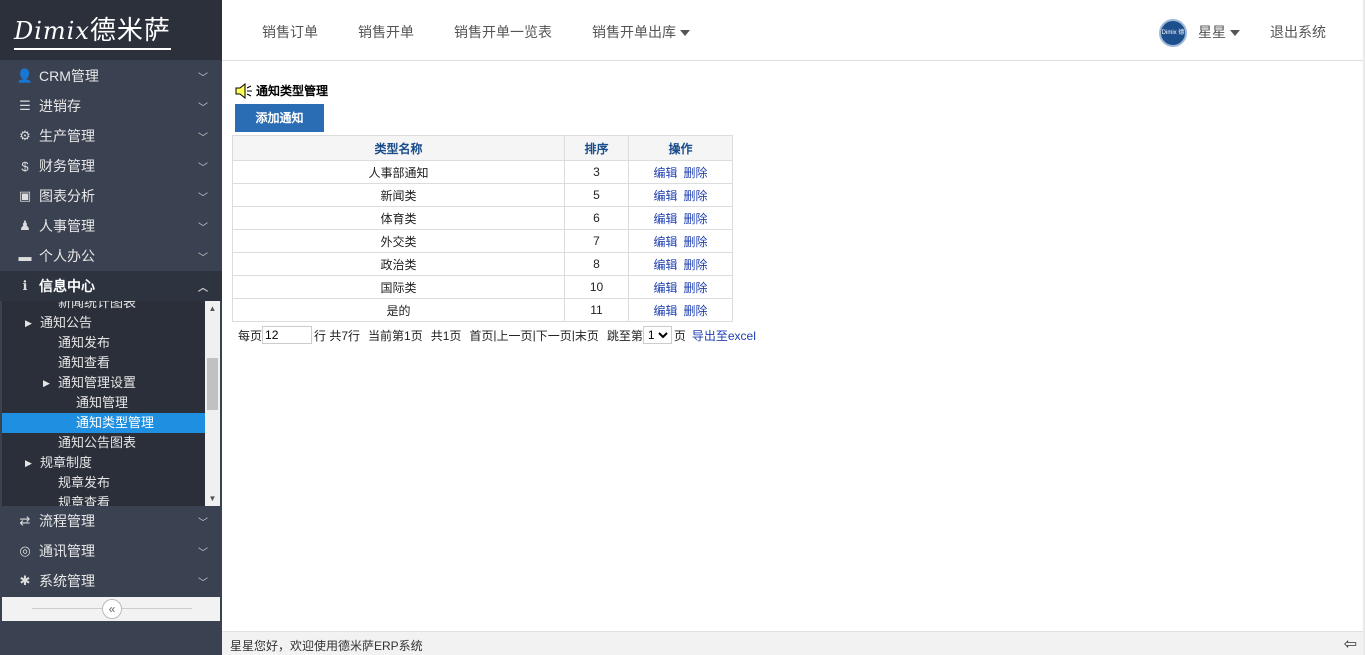 This screenshot has width=1365, height=655. Describe the element at coordinates (482, 218) in the screenshot. I see `table-row: 体育类 6 编辑 删除` at that location.